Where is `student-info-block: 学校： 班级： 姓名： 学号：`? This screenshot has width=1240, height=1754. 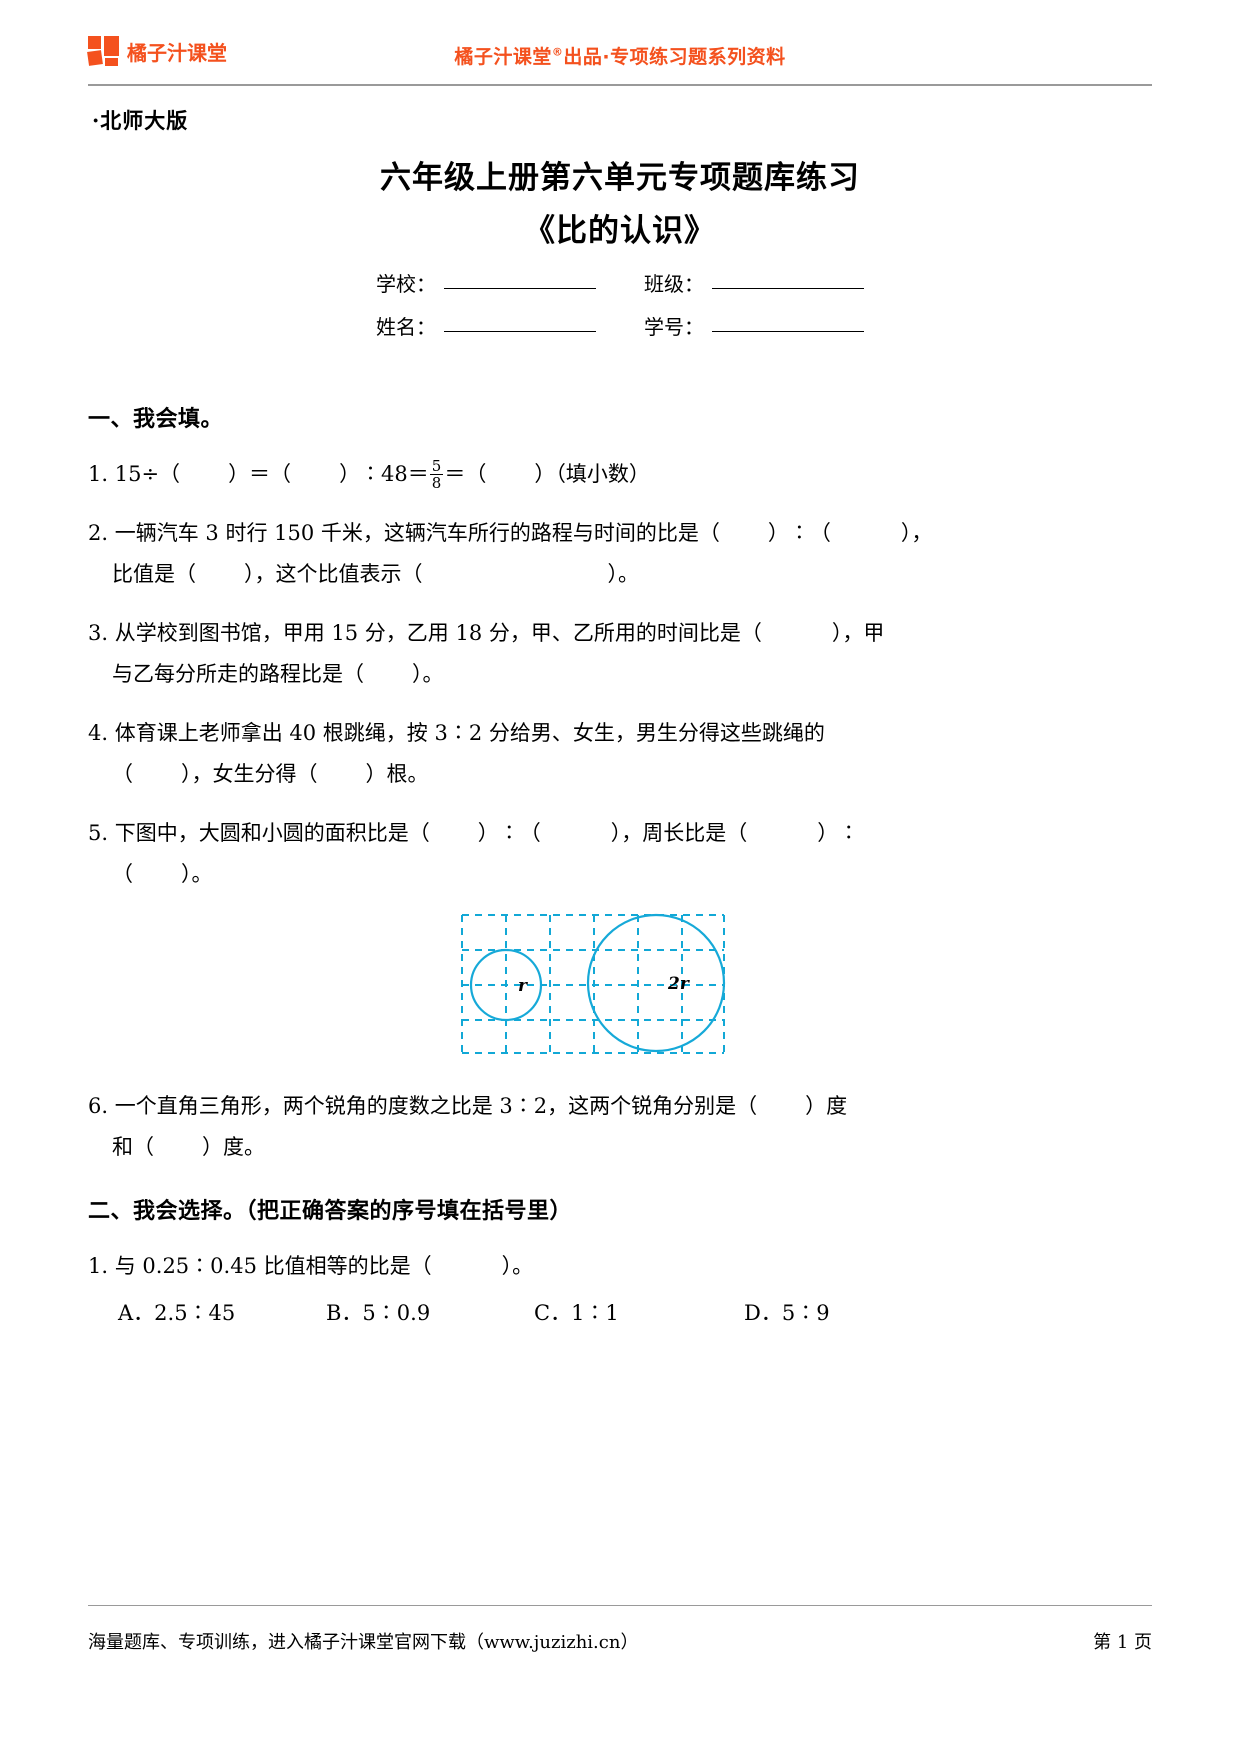
student-info-block: 学校： 班级： 姓名： 学号： is located at coordinates (620, 311).